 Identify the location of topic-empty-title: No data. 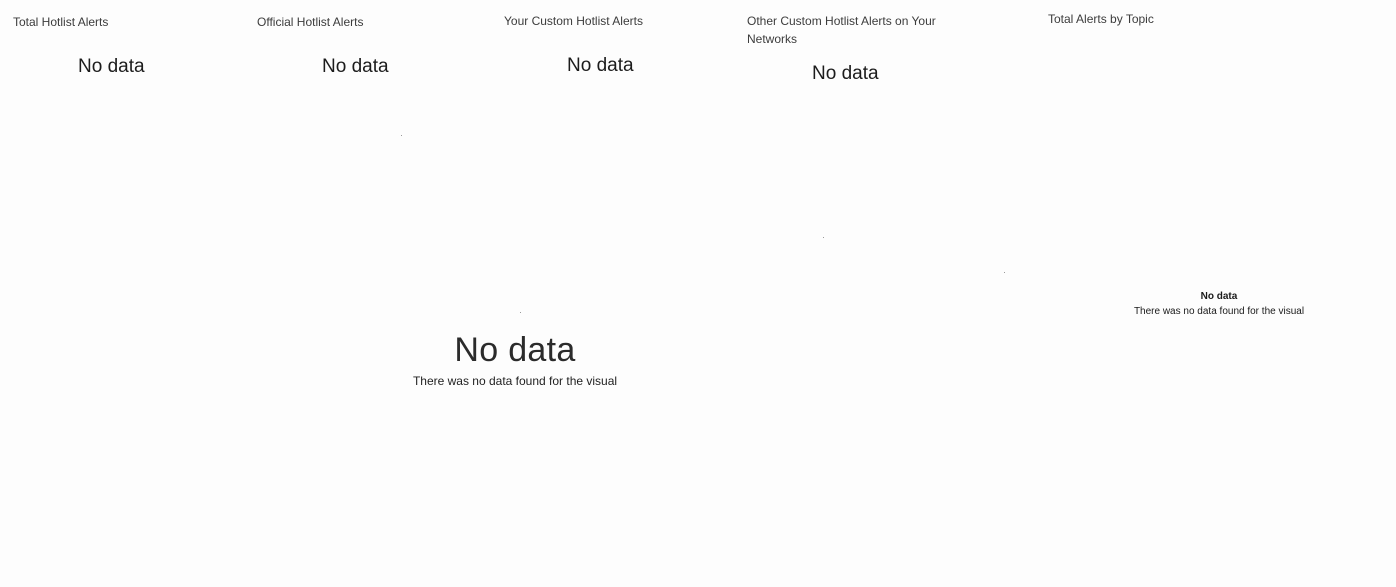
(1219, 296).